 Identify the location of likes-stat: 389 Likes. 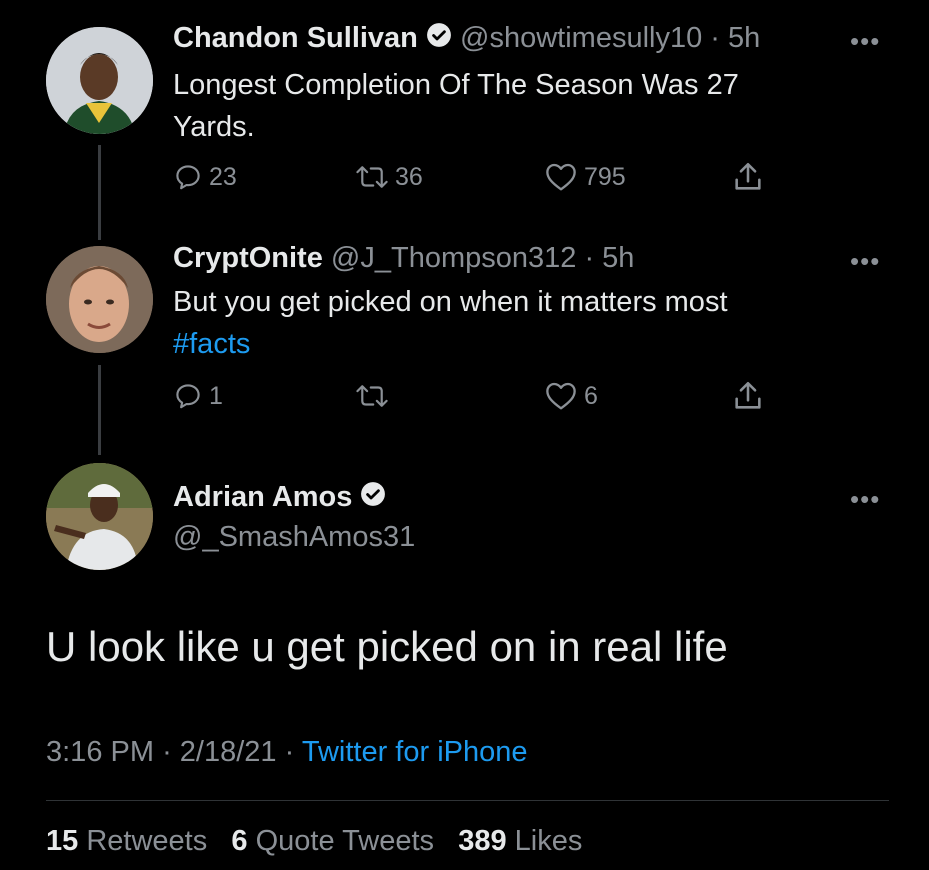
(520, 841).